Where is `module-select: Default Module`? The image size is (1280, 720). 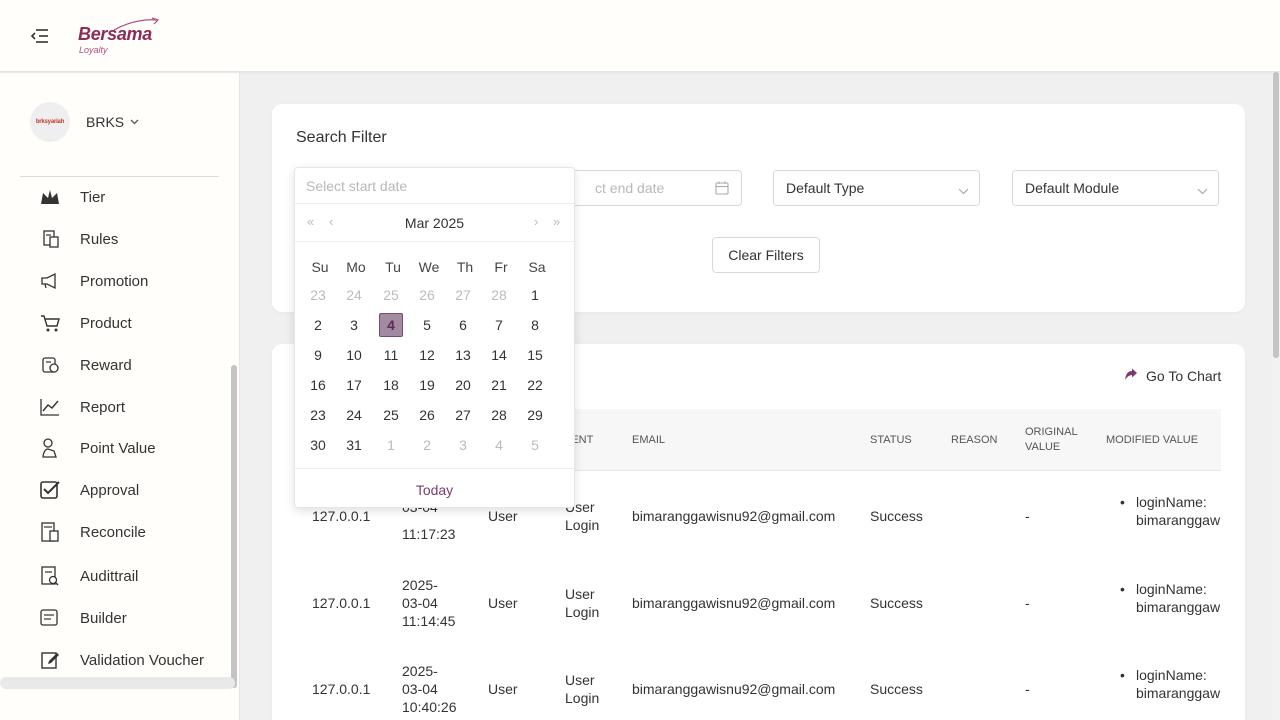
module-select: Default Module is located at coordinates (1115, 188).